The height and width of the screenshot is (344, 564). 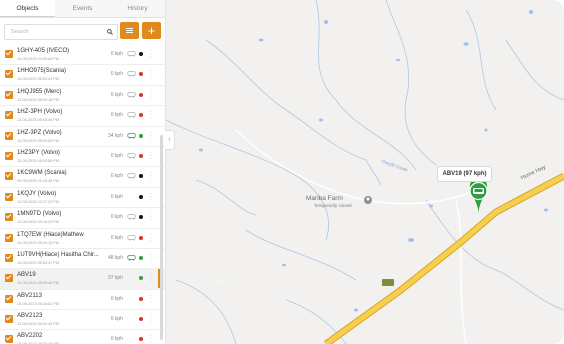 I want to click on object-speed: 34 kph, so click(x=115, y=135).